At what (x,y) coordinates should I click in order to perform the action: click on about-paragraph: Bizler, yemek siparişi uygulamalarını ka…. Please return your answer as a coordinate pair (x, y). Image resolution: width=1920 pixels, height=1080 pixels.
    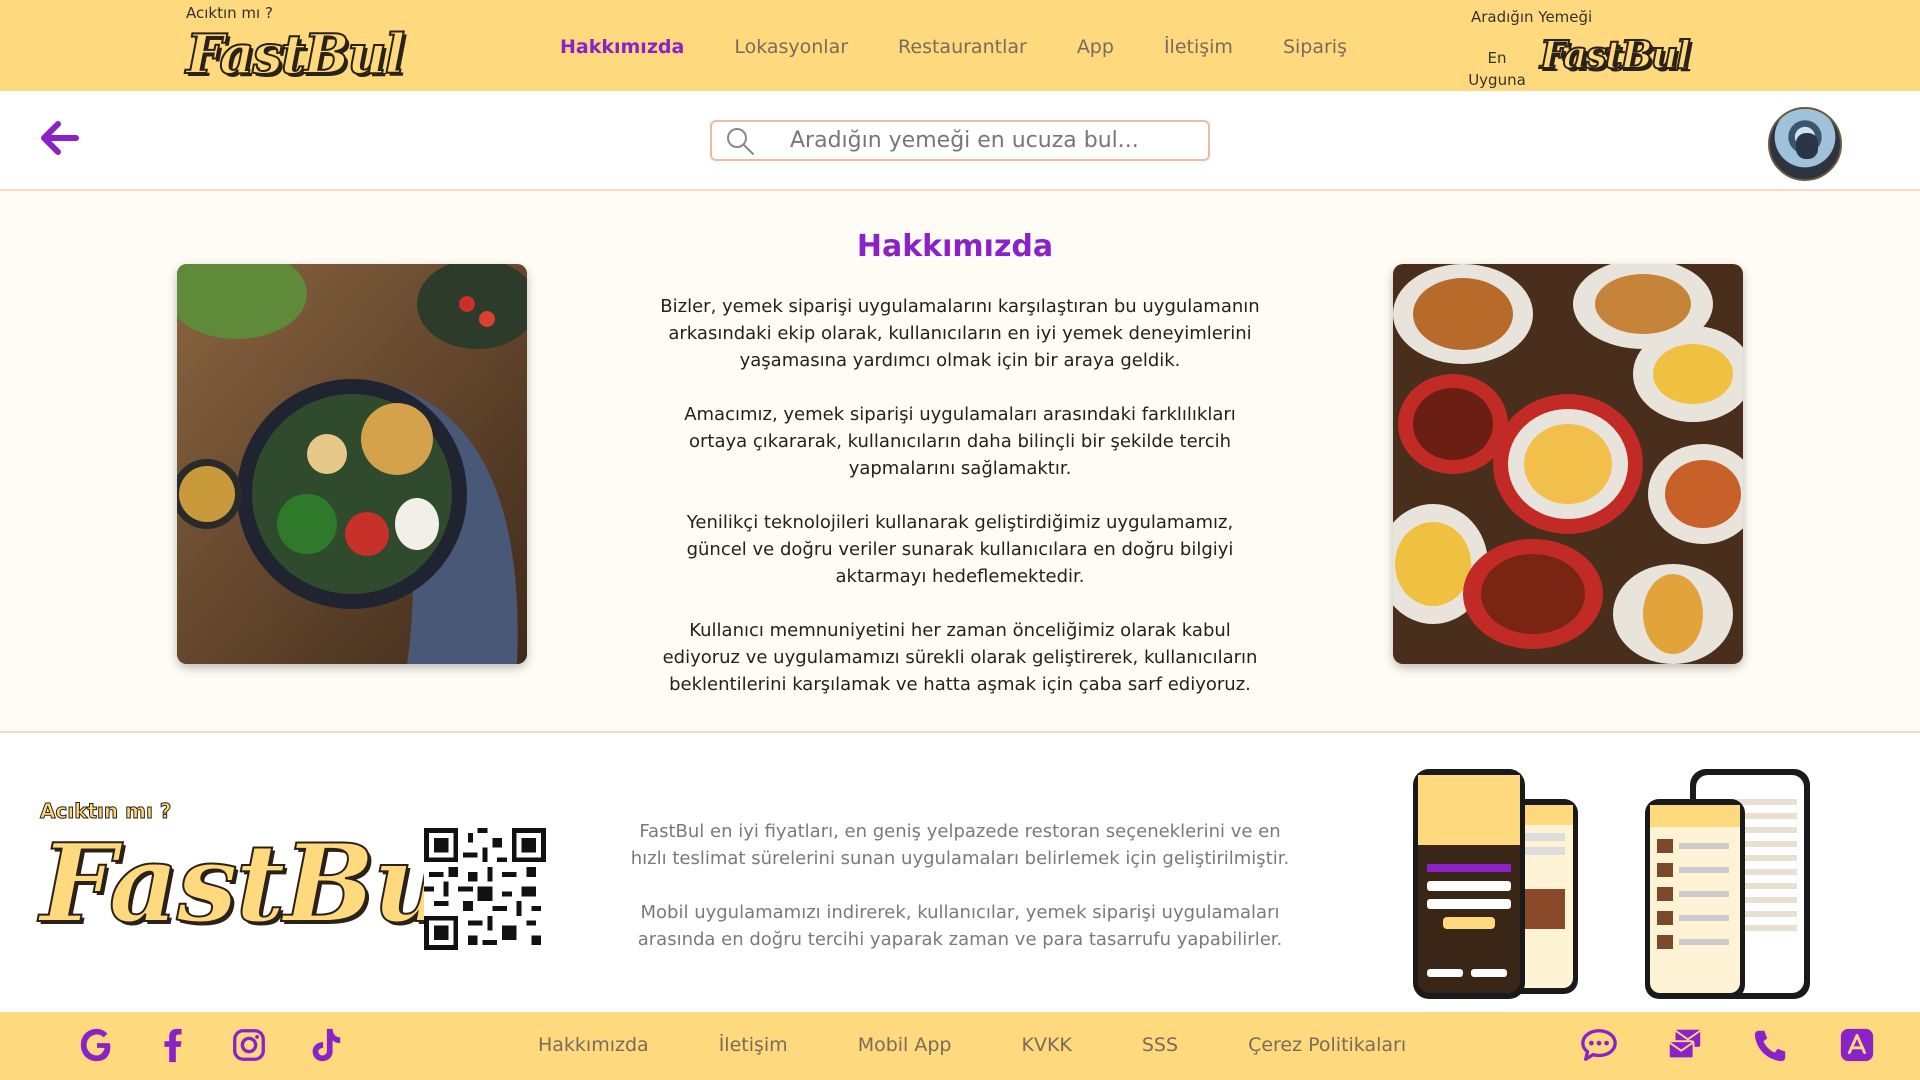
    Looking at the image, I should click on (960, 333).